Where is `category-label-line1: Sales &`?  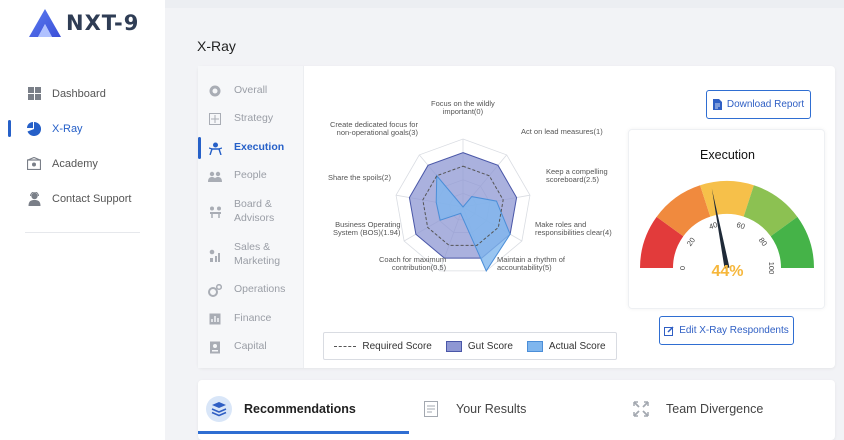
category-label-line1: Sales & is located at coordinates (252, 247).